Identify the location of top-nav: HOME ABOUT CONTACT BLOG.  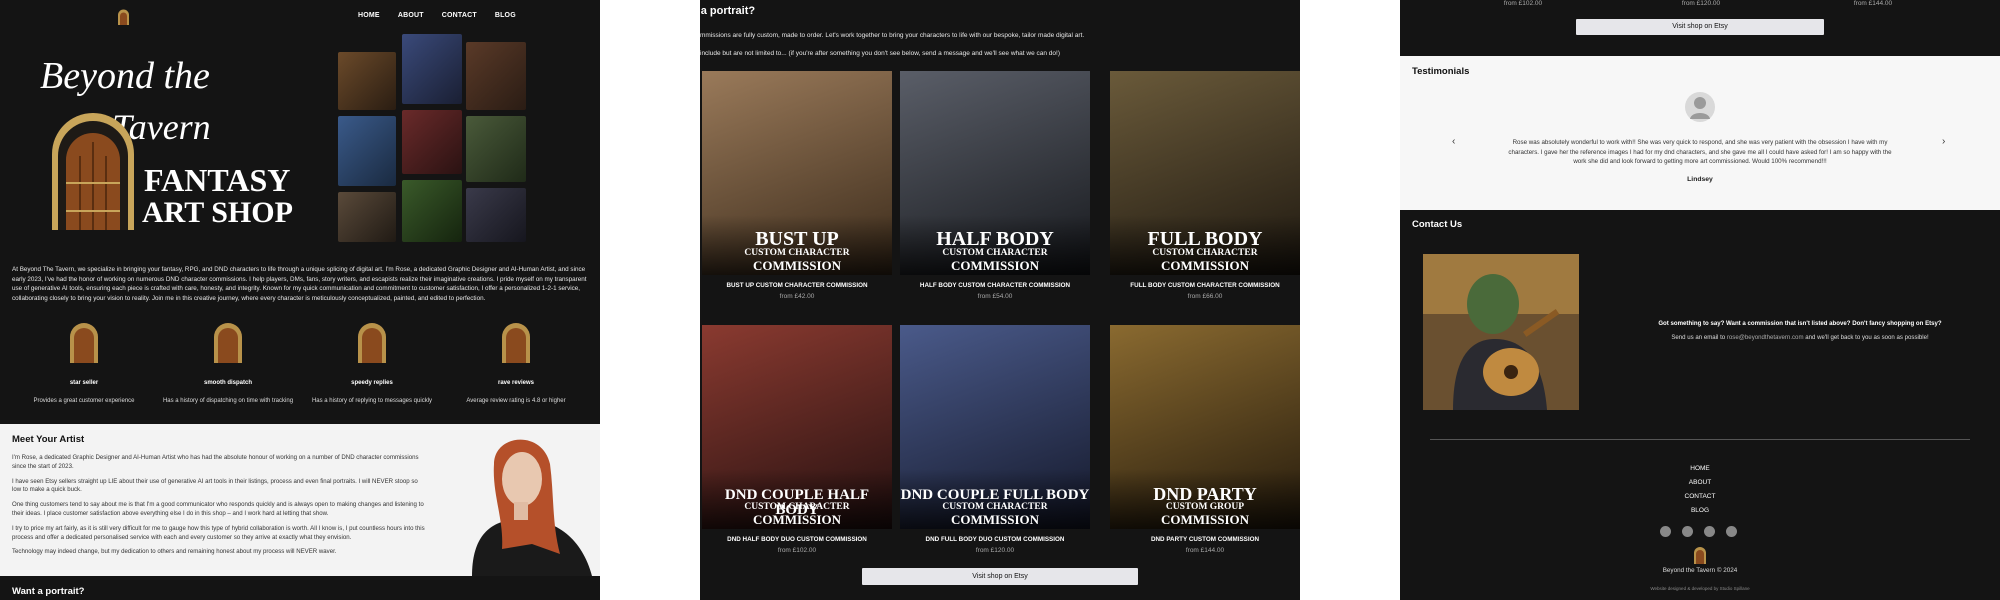
(300, 19).